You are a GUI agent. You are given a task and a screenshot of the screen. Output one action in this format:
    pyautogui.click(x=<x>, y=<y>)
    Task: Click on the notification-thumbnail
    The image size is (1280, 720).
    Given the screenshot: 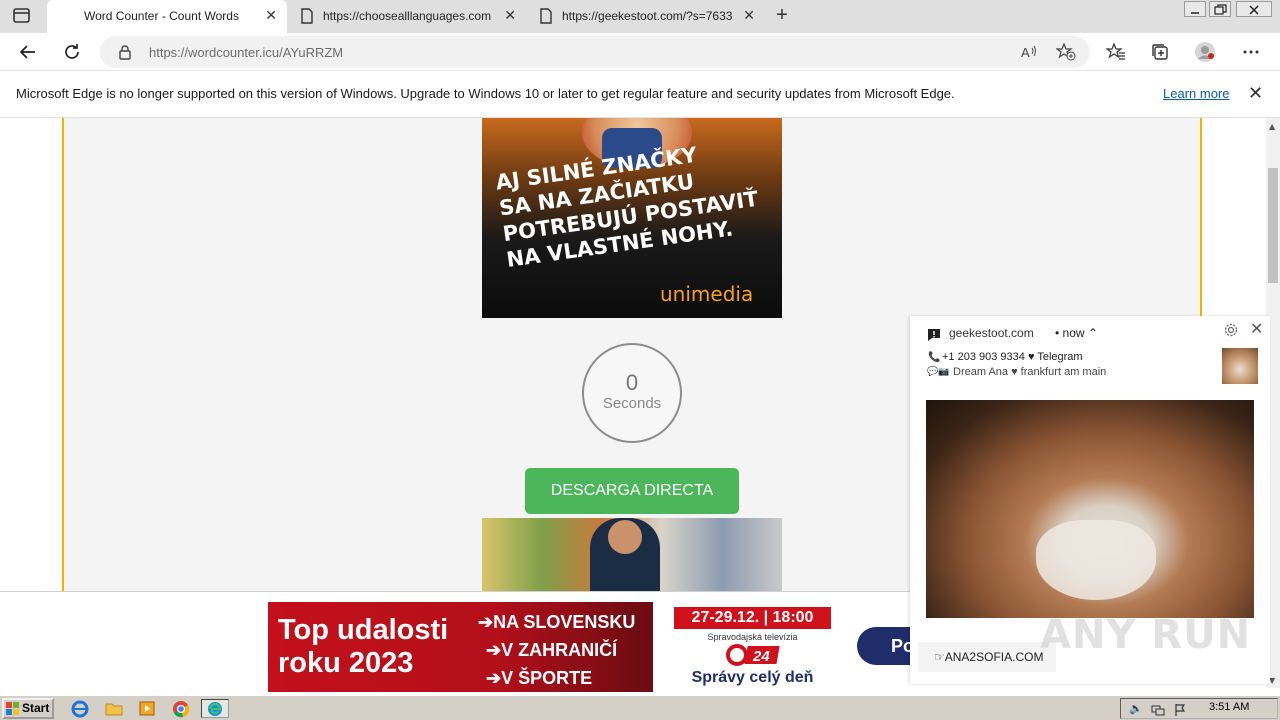 What is the action you would take?
    pyautogui.click(x=1240, y=366)
    